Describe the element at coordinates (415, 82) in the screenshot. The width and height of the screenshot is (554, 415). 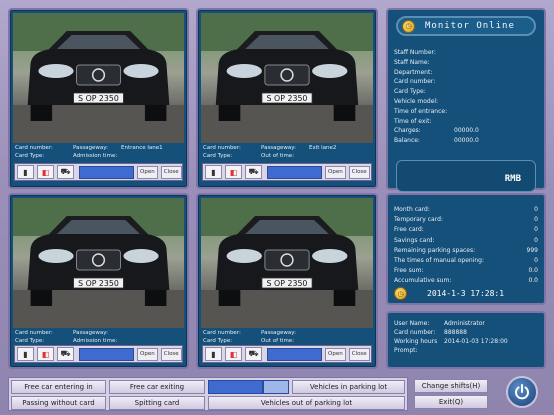
I see `field-label: Card number:` at that location.